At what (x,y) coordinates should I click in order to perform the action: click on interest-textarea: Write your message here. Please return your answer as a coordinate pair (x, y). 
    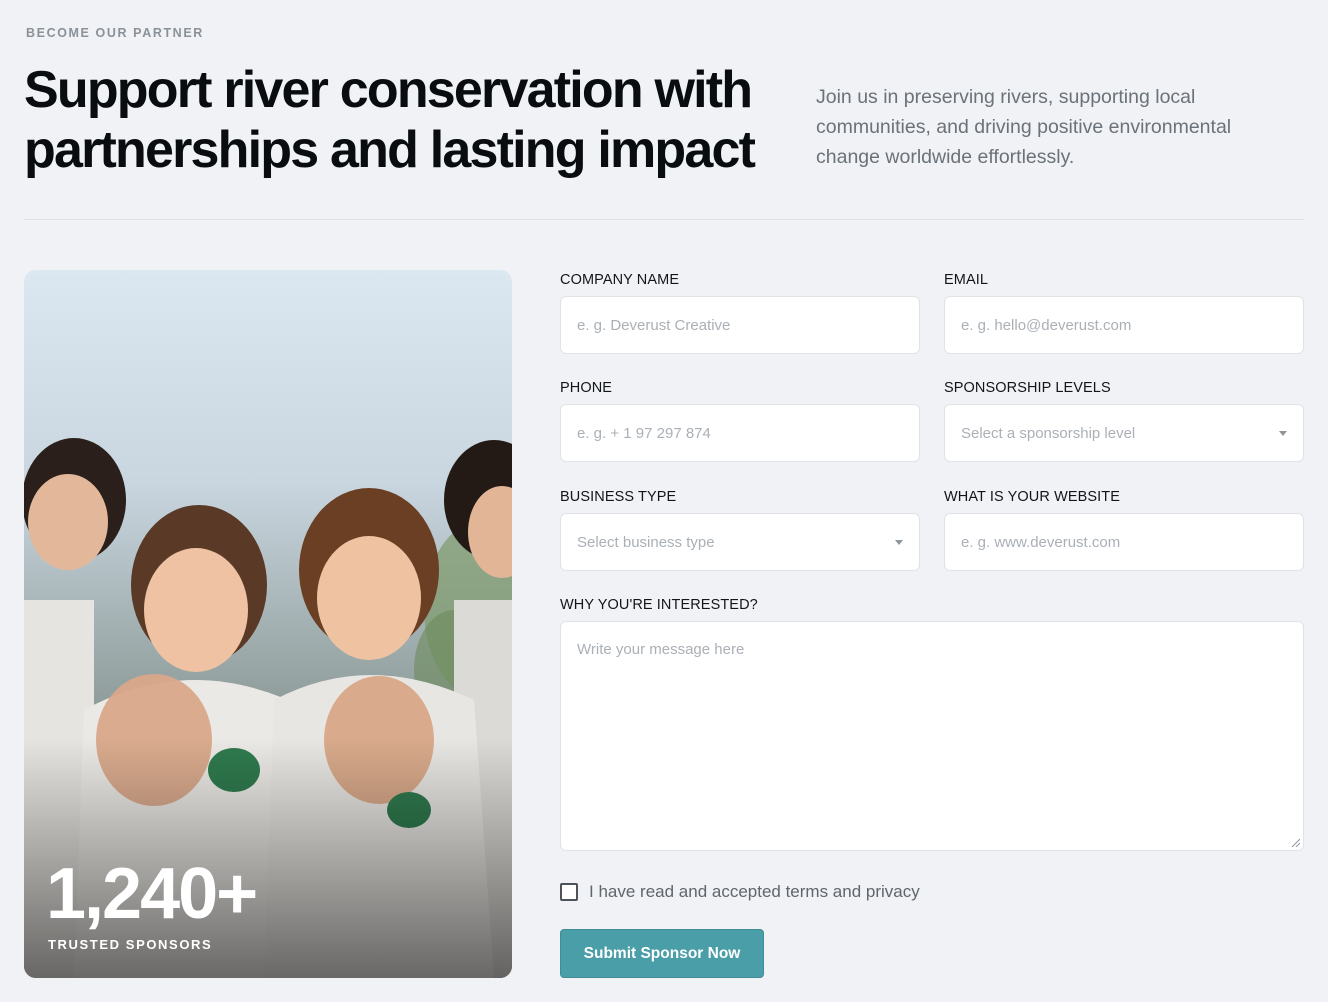
    Looking at the image, I should click on (932, 736).